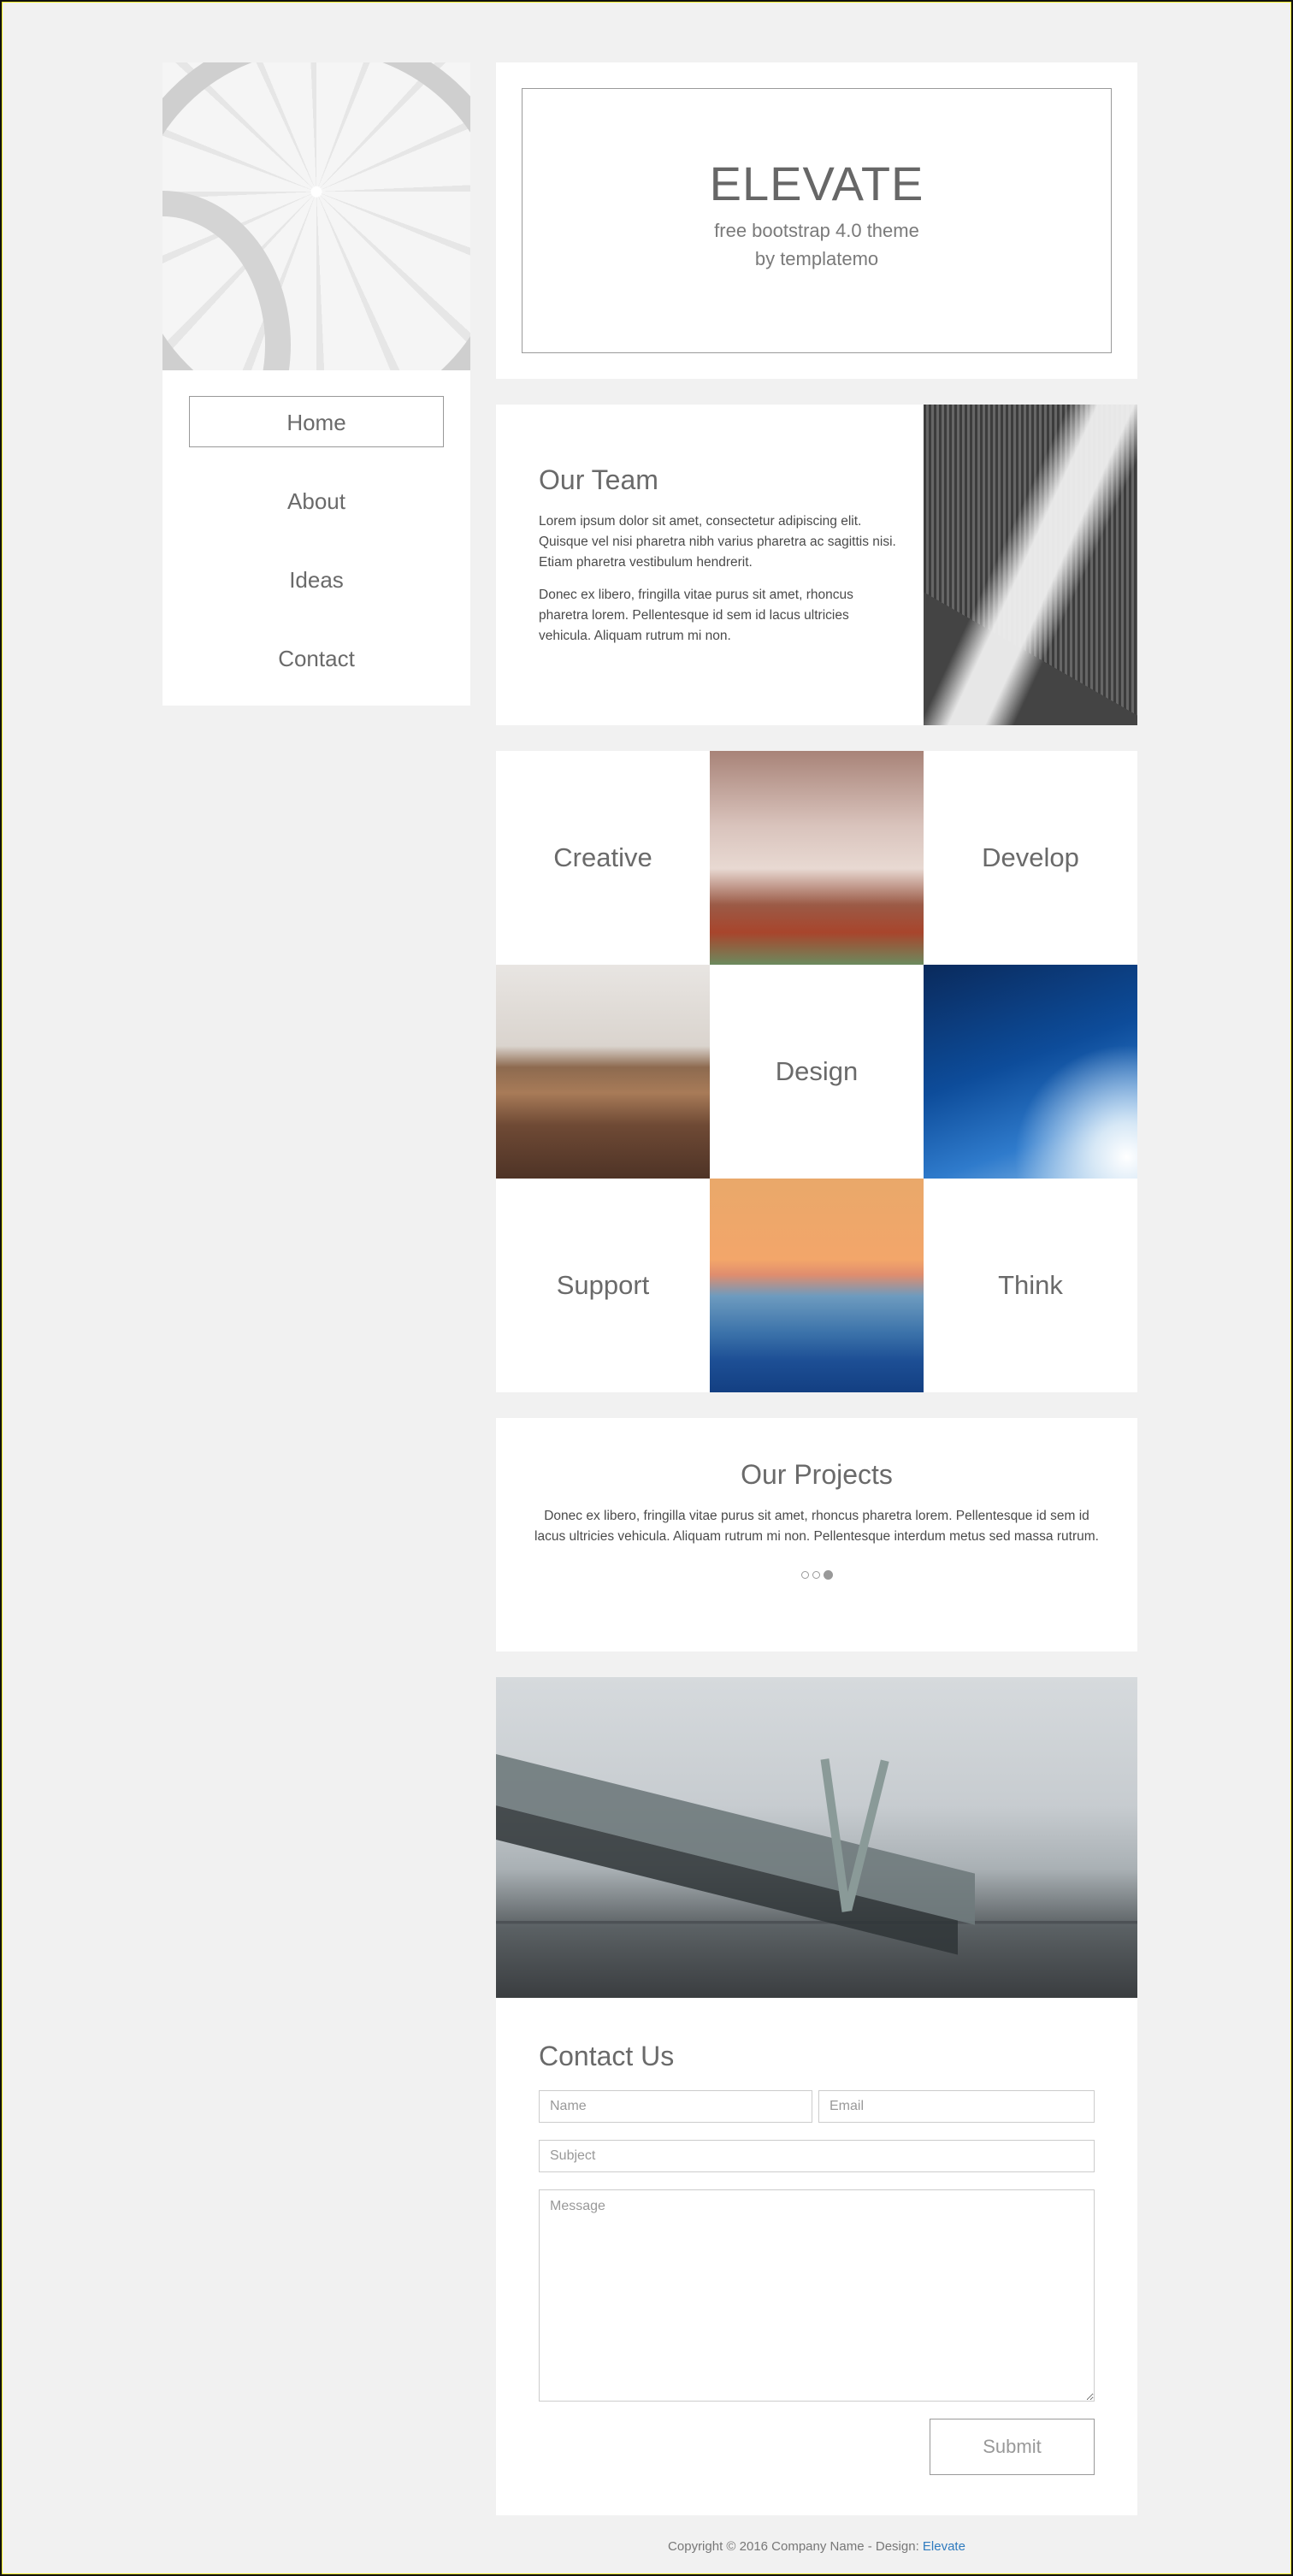 Image resolution: width=1293 pixels, height=2576 pixels. What do you see at coordinates (944, 2546) in the screenshot?
I see `design-credit-link: Elevate` at bounding box center [944, 2546].